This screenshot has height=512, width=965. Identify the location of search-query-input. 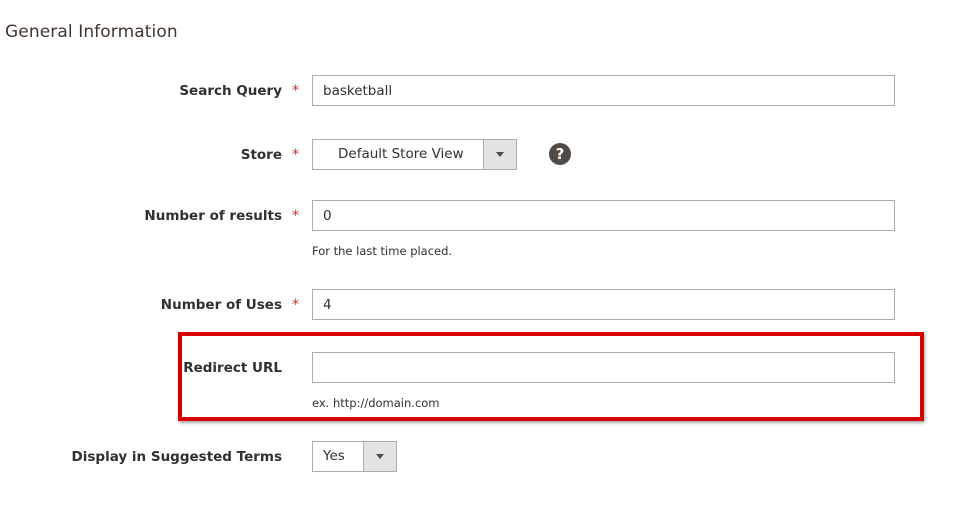
(603, 90).